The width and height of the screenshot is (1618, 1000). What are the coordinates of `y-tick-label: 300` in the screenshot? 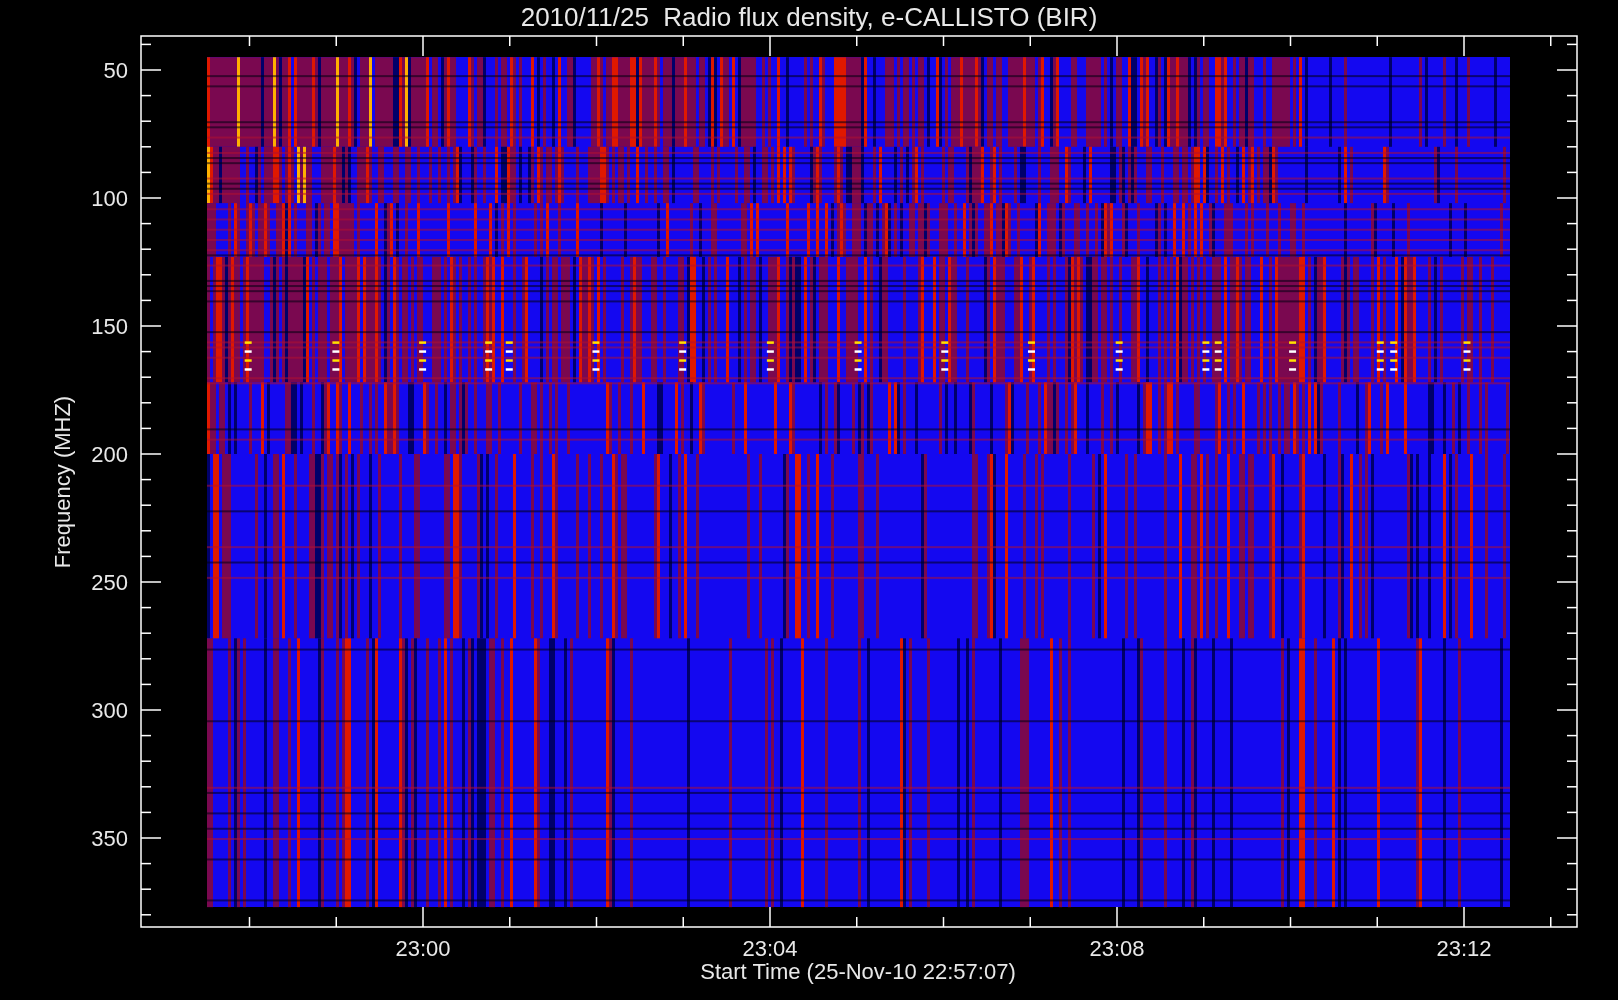 It's located at (109, 710).